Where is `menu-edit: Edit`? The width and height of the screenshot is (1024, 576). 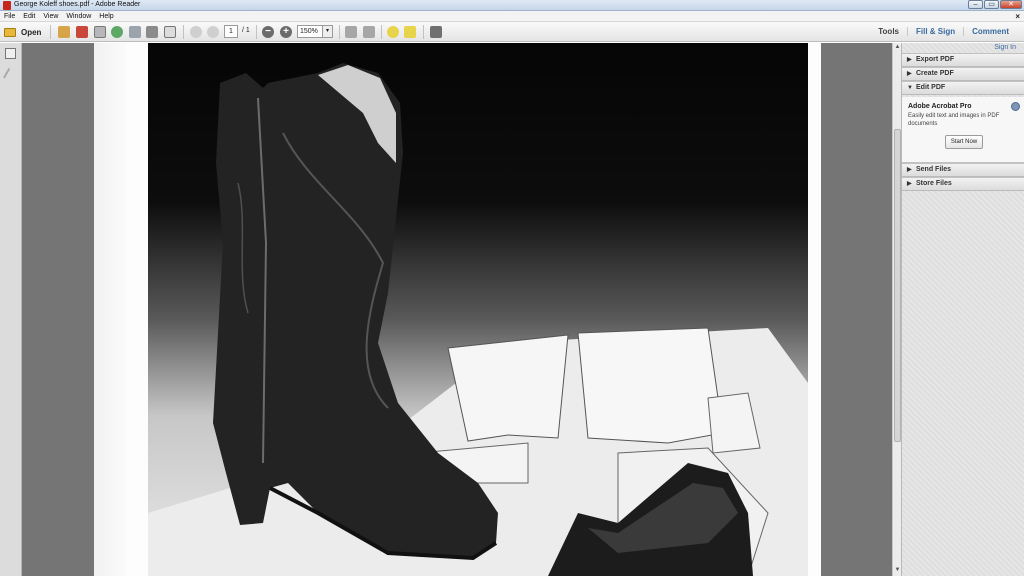 menu-edit: Edit is located at coordinates (29, 16).